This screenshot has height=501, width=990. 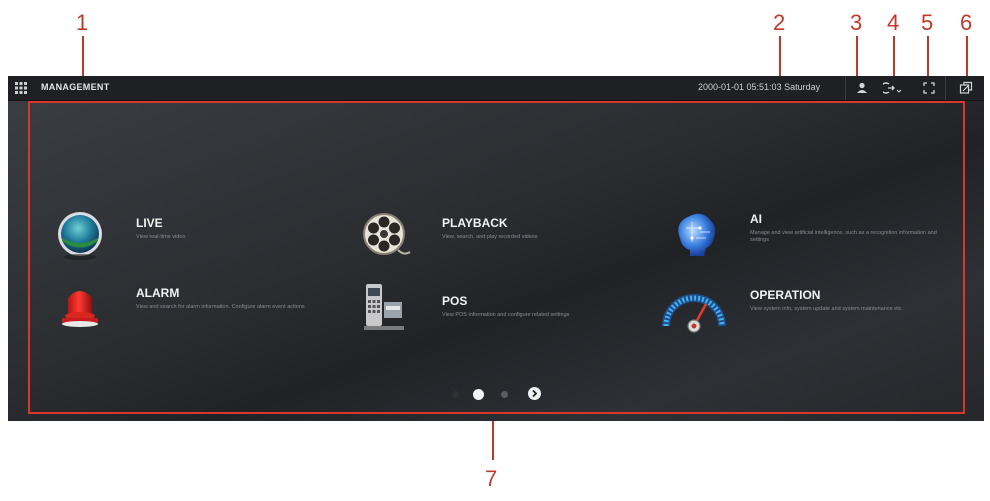 I want to click on ai-brain-icon, so click(x=697, y=234).